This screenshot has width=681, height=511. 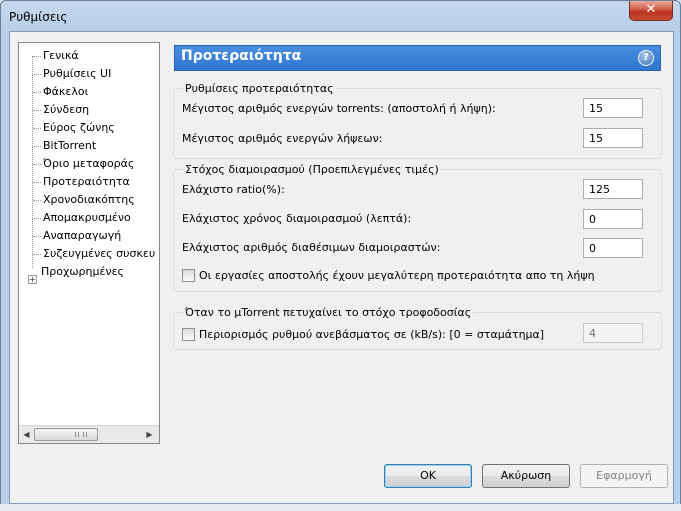 I want to click on tree-item: BitTorrent, so click(x=69, y=146).